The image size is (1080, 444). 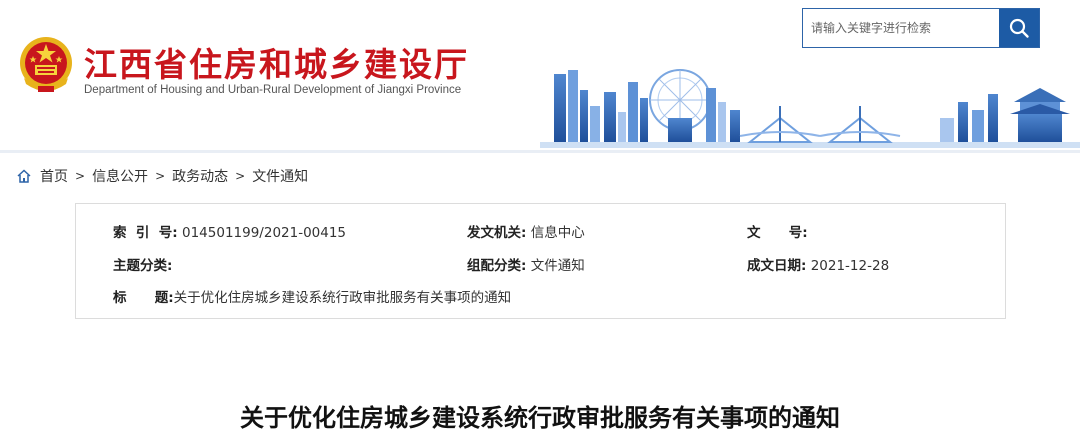 I want to click on meta-subject: 主题分类:, so click(x=142, y=264).